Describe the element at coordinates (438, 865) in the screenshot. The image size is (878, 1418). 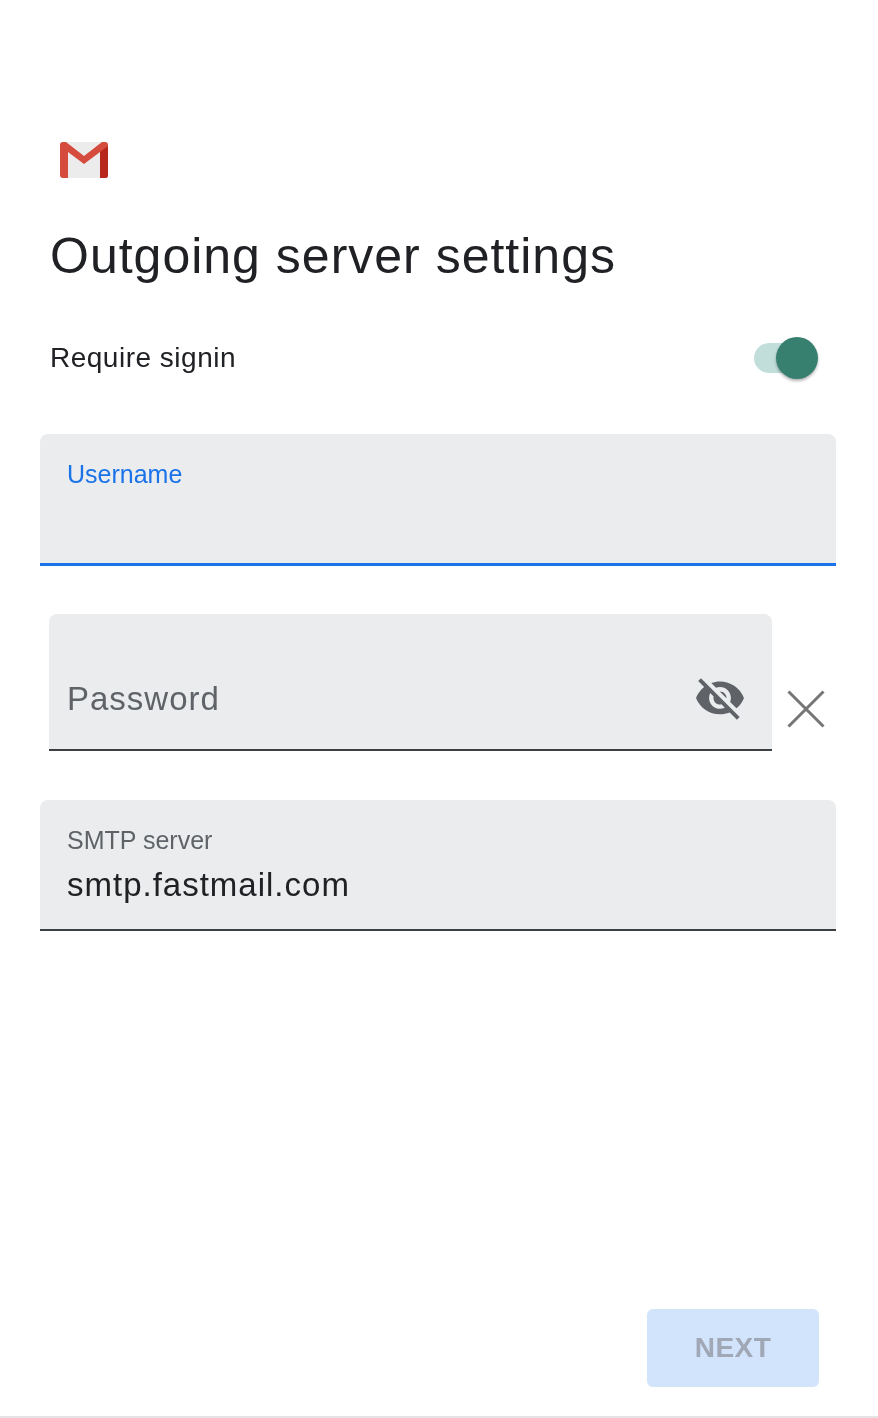
I see `text-field: SMTP server smtp.fastmail.com` at that location.